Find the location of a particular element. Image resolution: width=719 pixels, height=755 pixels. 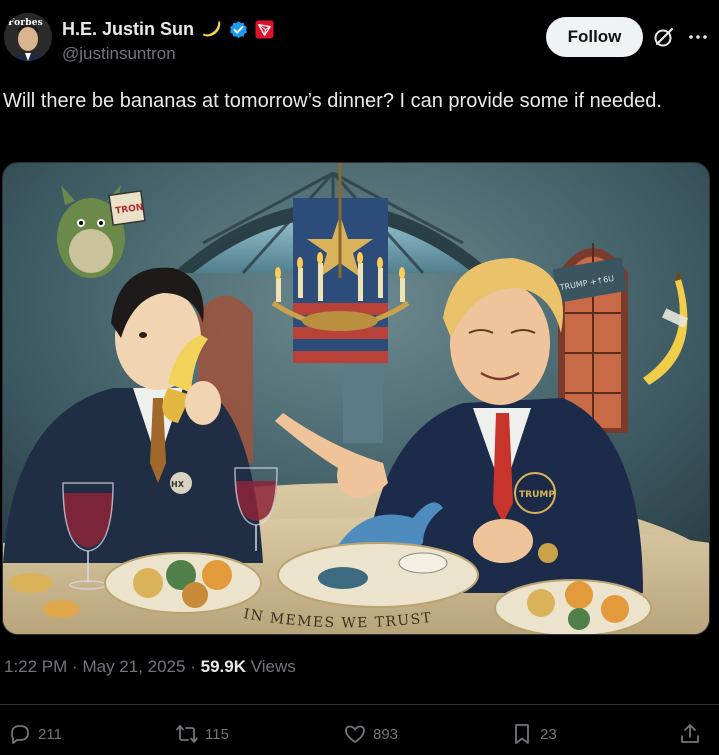

tweet-time: 1:22 PM is located at coordinates (35, 666).